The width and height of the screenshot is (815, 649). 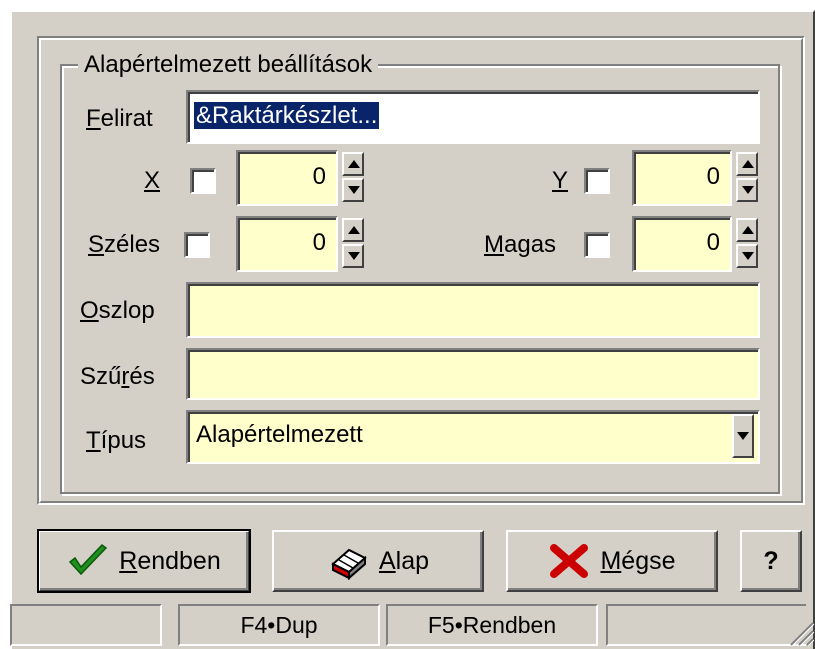 I want to click on szeles-spin-down-icon, so click(x=353, y=256).